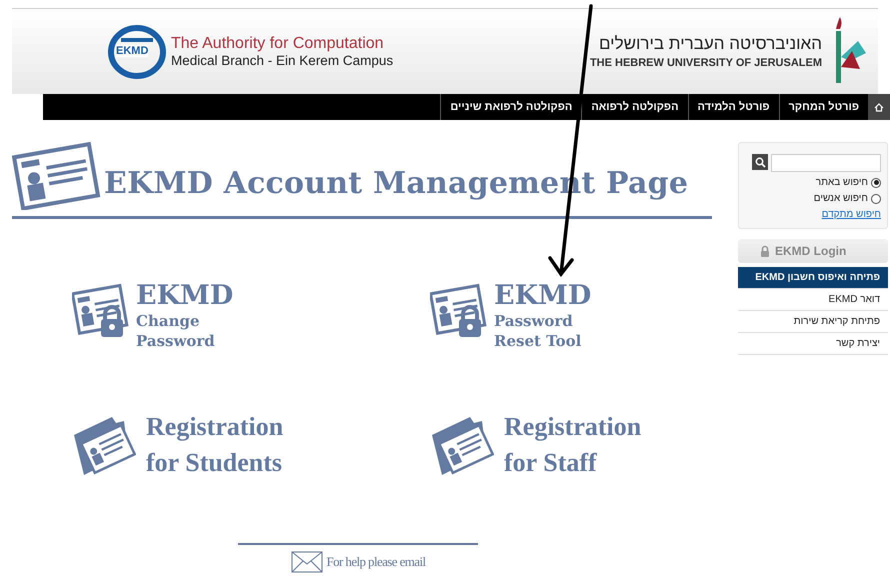  I want to click on authority-subtitle: Medical Branch - Ein Kerem Campus, so click(282, 60).